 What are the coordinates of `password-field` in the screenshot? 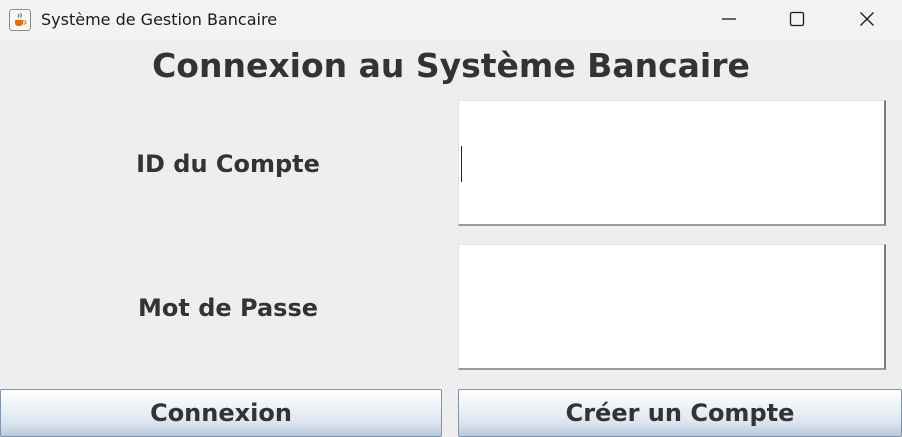 It's located at (672, 307).